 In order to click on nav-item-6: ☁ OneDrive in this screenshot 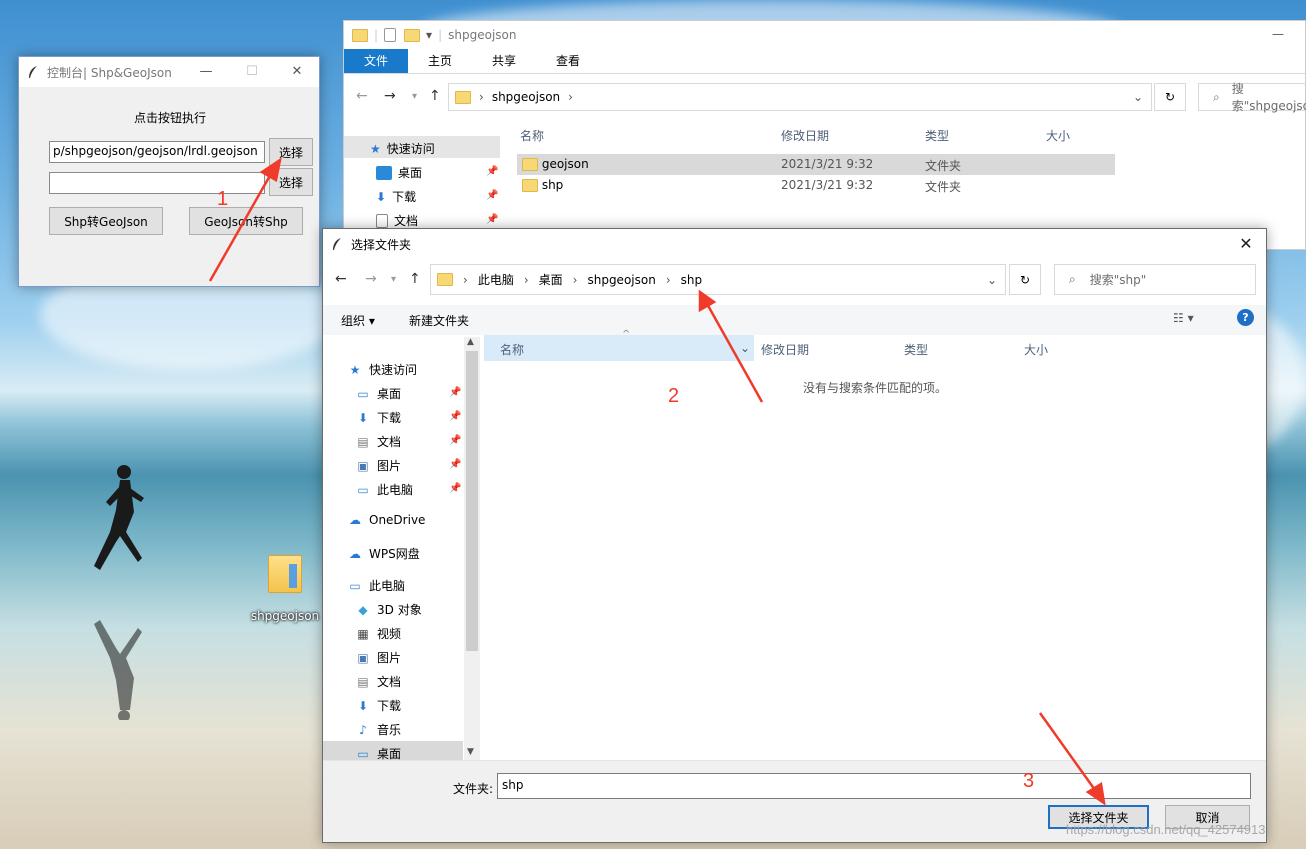, I will do `click(386, 520)`.